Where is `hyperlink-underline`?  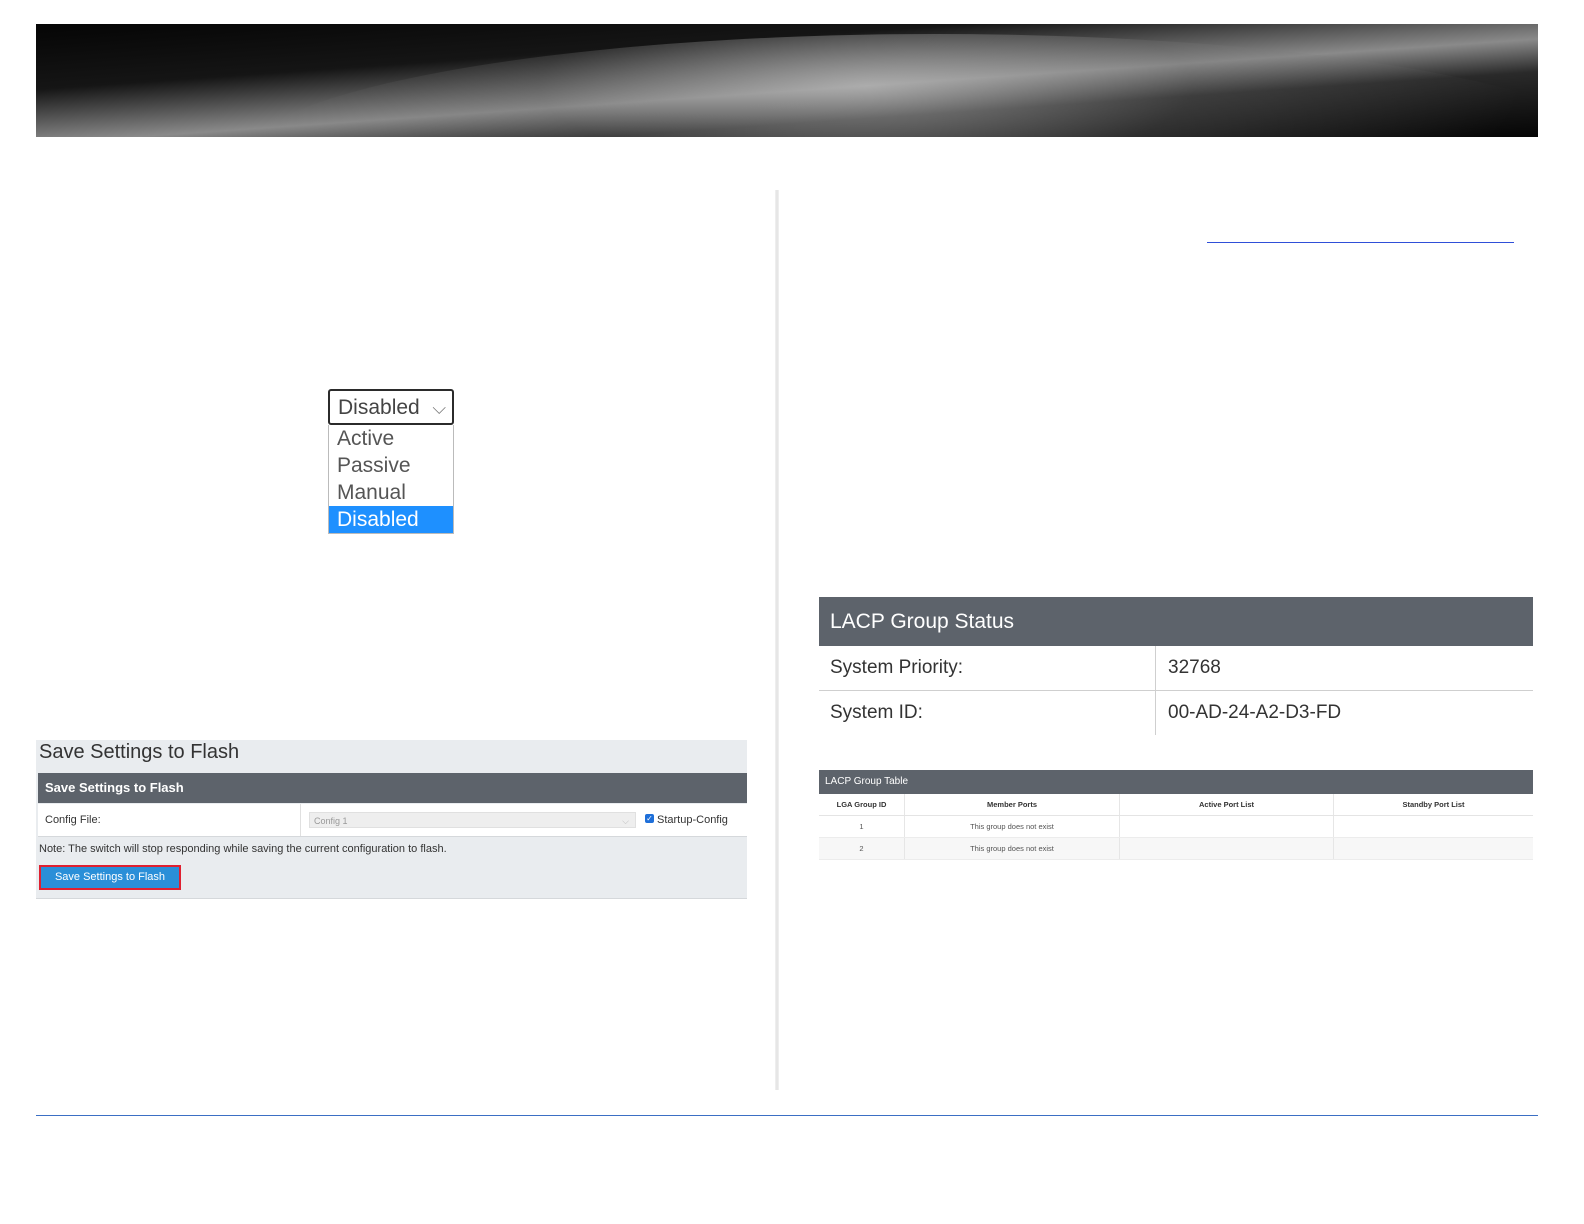 hyperlink-underline is located at coordinates (1360, 242).